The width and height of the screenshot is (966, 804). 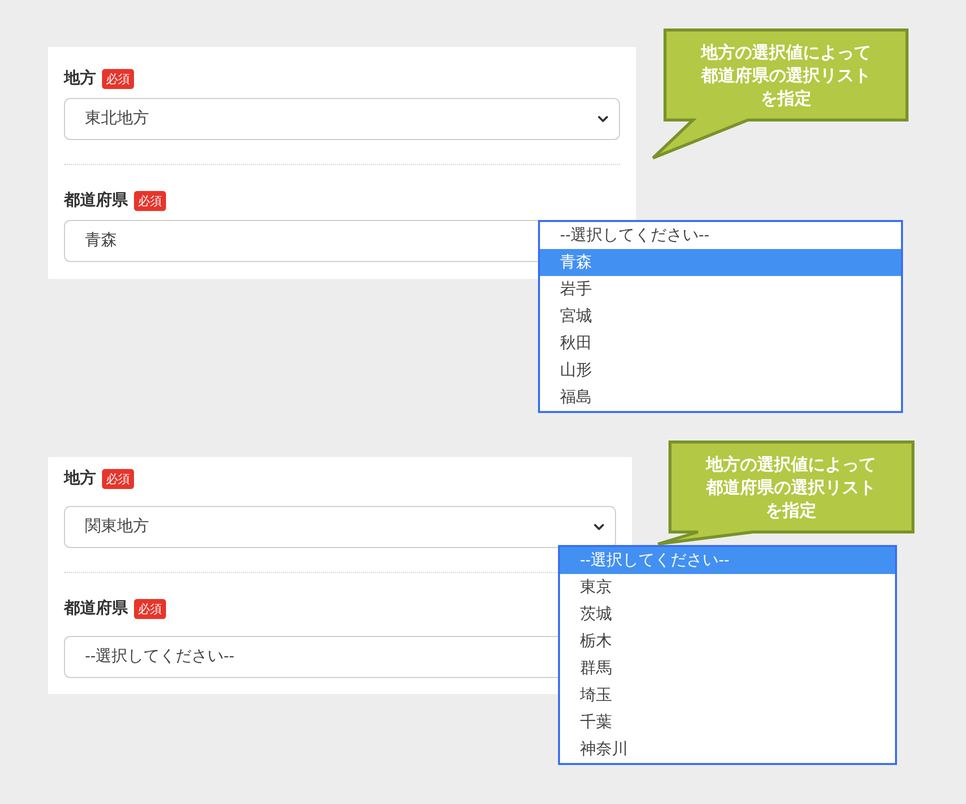 I want to click on dropdown-option: 宮城, so click(x=720, y=316).